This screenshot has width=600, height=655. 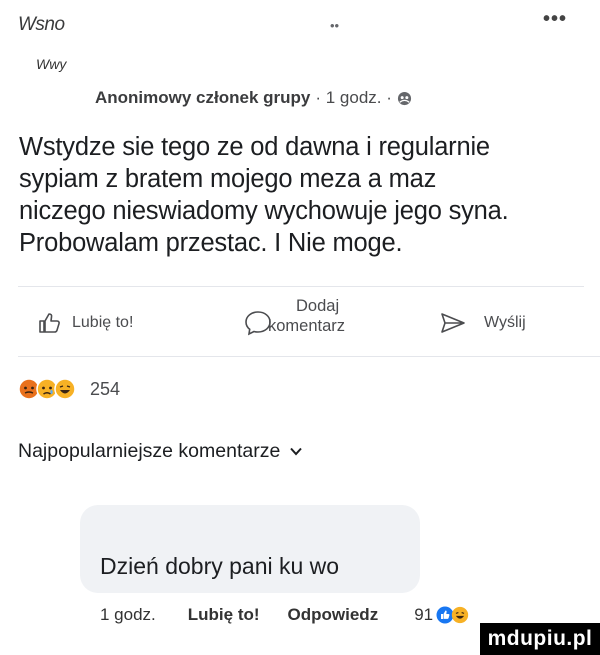 I want to click on share-button: Wyślij, so click(x=483, y=323).